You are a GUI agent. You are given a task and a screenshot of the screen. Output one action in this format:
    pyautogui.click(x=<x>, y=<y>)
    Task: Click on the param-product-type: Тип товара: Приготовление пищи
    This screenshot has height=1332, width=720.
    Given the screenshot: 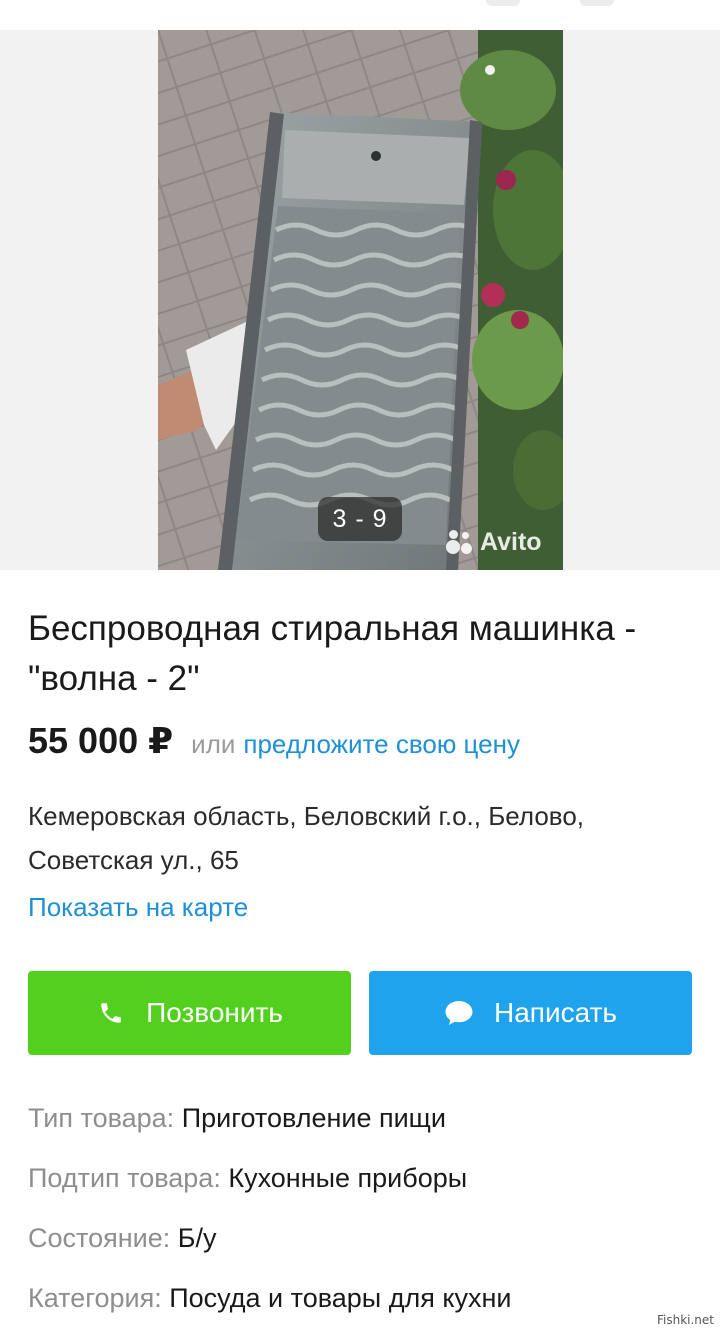 What is the action you would take?
    pyautogui.click(x=237, y=1118)
    